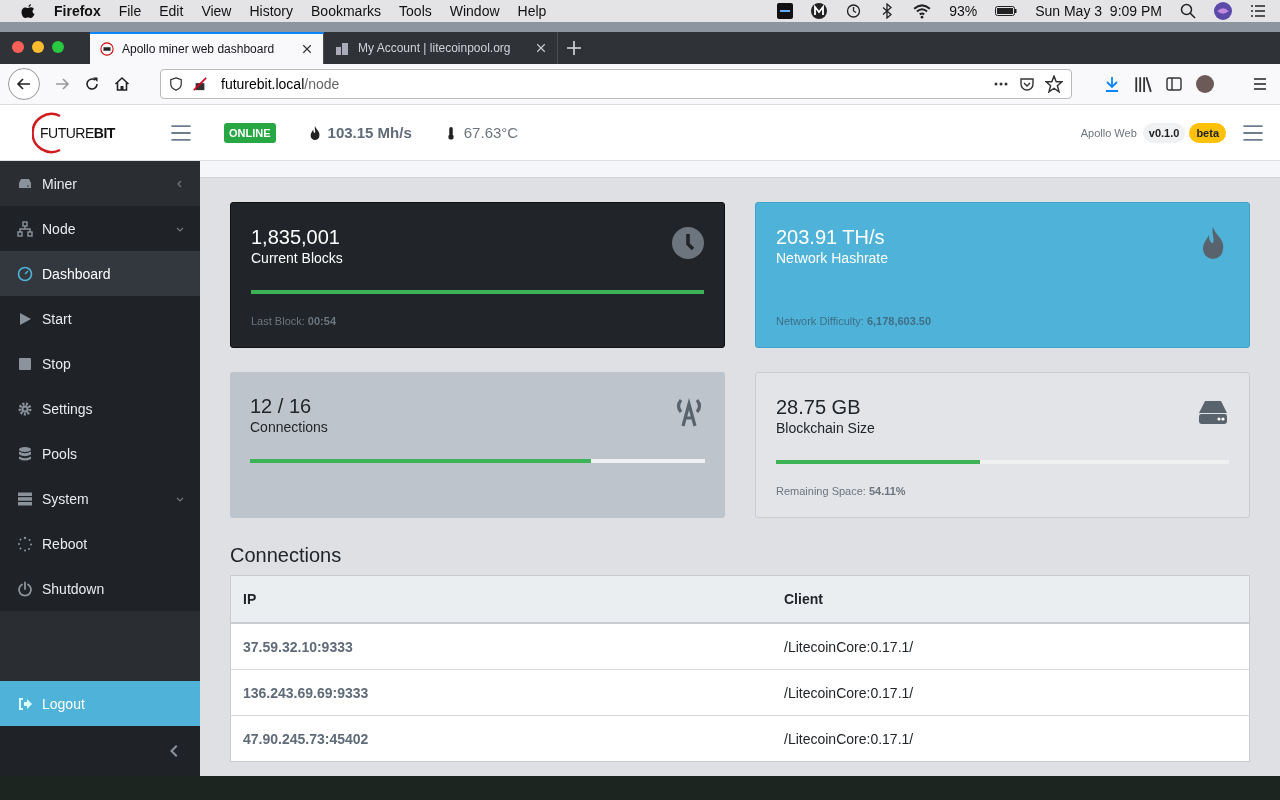 The width and height of the screenshot is (1280, 800). Describe the element at coordinates (1054, 84) in the screenshot. I see `star-icon` at that location.